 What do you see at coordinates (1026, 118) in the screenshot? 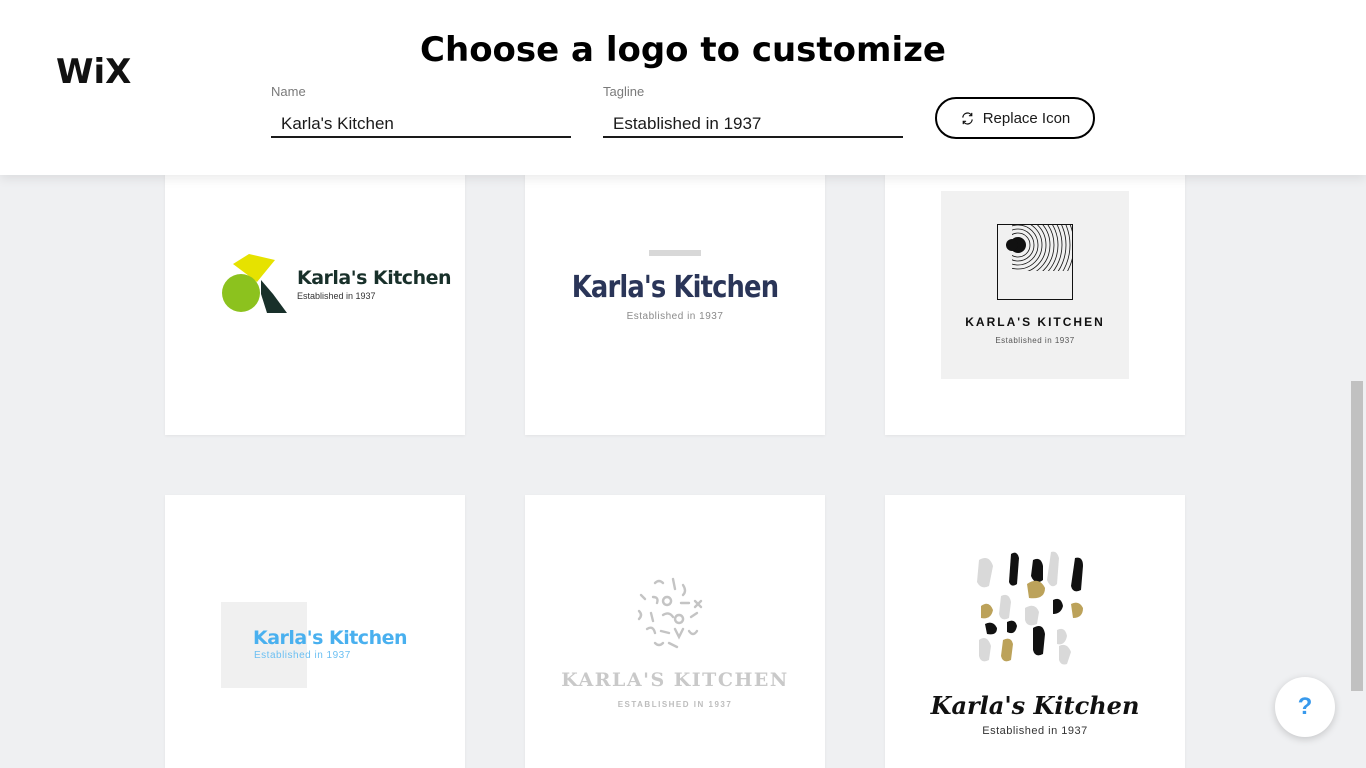
I see `replace-icon-label: Replace Icon` at bounding box center [1026, 118].